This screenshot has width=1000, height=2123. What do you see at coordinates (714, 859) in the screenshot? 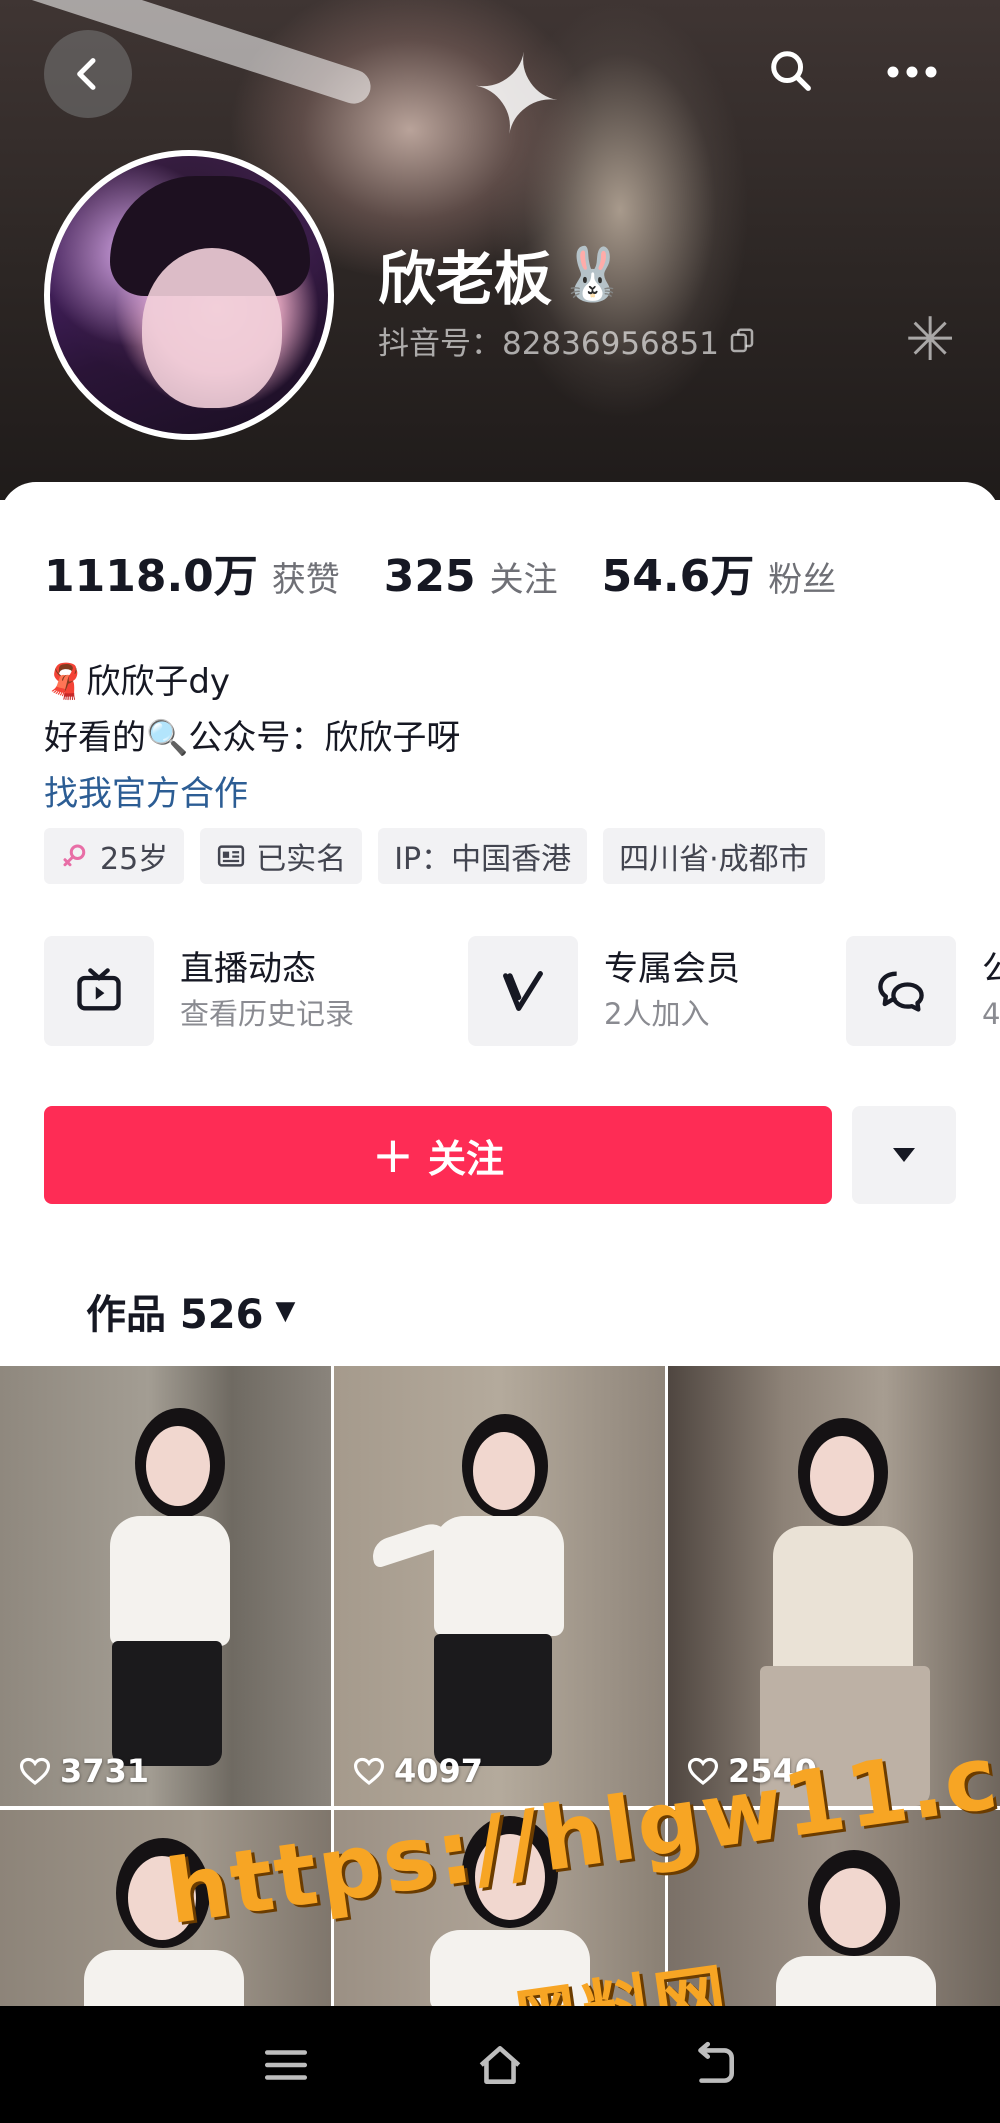
I see `tag-text: 四川省·成都市` at bounding box center [714, 859].